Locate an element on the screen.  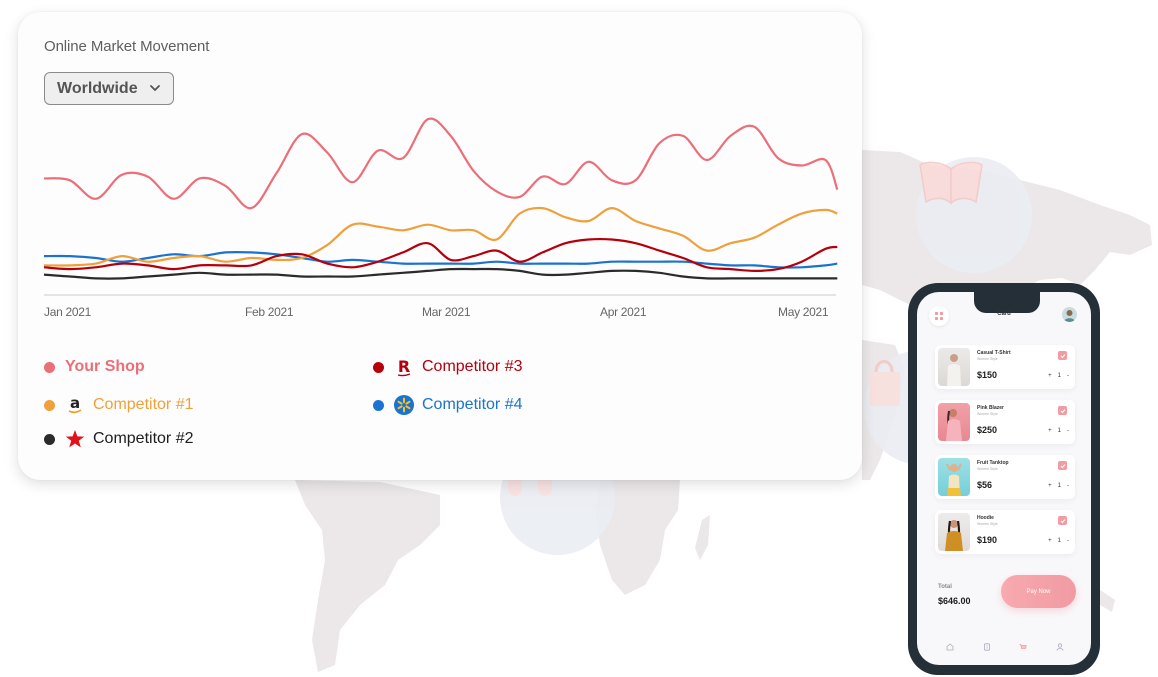
tab-home is located at coordinates (950, 647).